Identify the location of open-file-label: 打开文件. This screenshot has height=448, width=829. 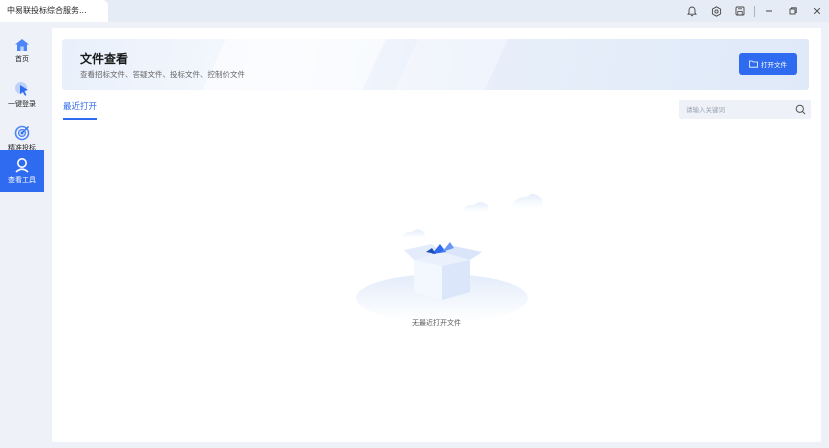
(774, 65).